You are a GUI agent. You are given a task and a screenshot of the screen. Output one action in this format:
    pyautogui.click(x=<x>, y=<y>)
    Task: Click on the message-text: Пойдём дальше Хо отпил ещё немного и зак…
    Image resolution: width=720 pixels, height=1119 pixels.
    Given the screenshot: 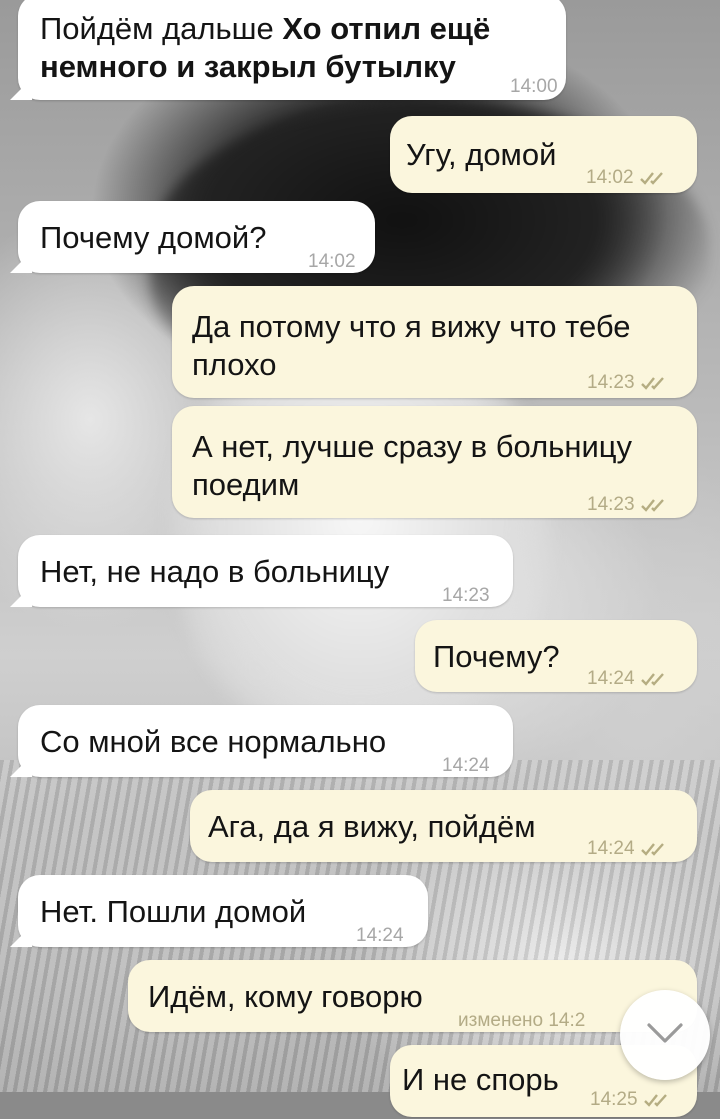 What is the action you would take?
    pyautogui.click(x=275, y=48)
    